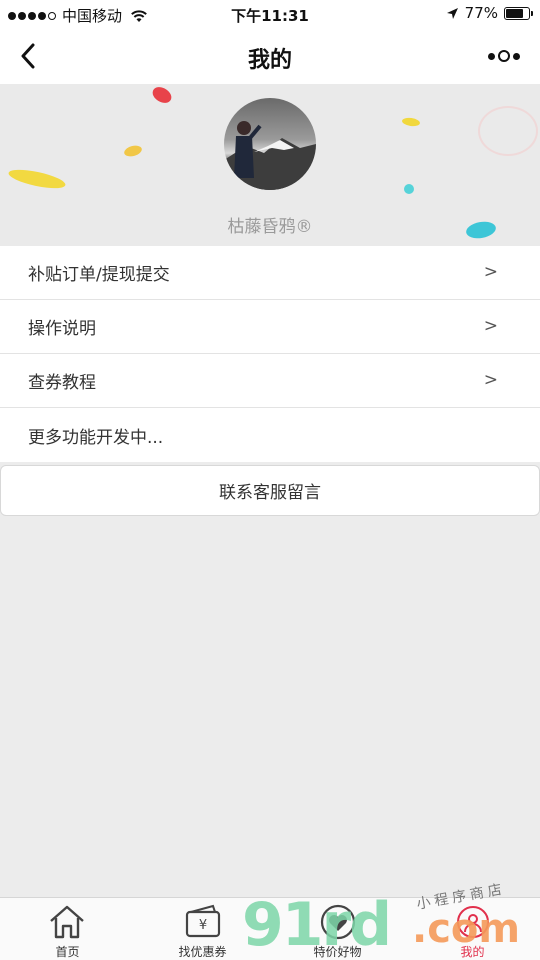 The image size is (540, 960). What do you see at coordinates (270, 227) in the screenshot?
I see `username: 枯藤昏鸦®` at bounding box center [270, 227].